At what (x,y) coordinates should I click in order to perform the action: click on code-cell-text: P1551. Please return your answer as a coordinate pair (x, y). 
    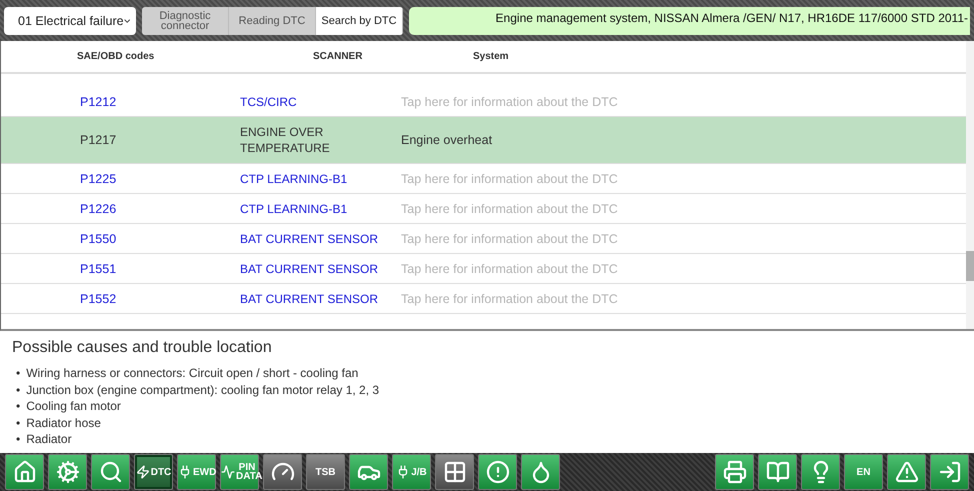
    Looking at the image, I should click on (99, 269).